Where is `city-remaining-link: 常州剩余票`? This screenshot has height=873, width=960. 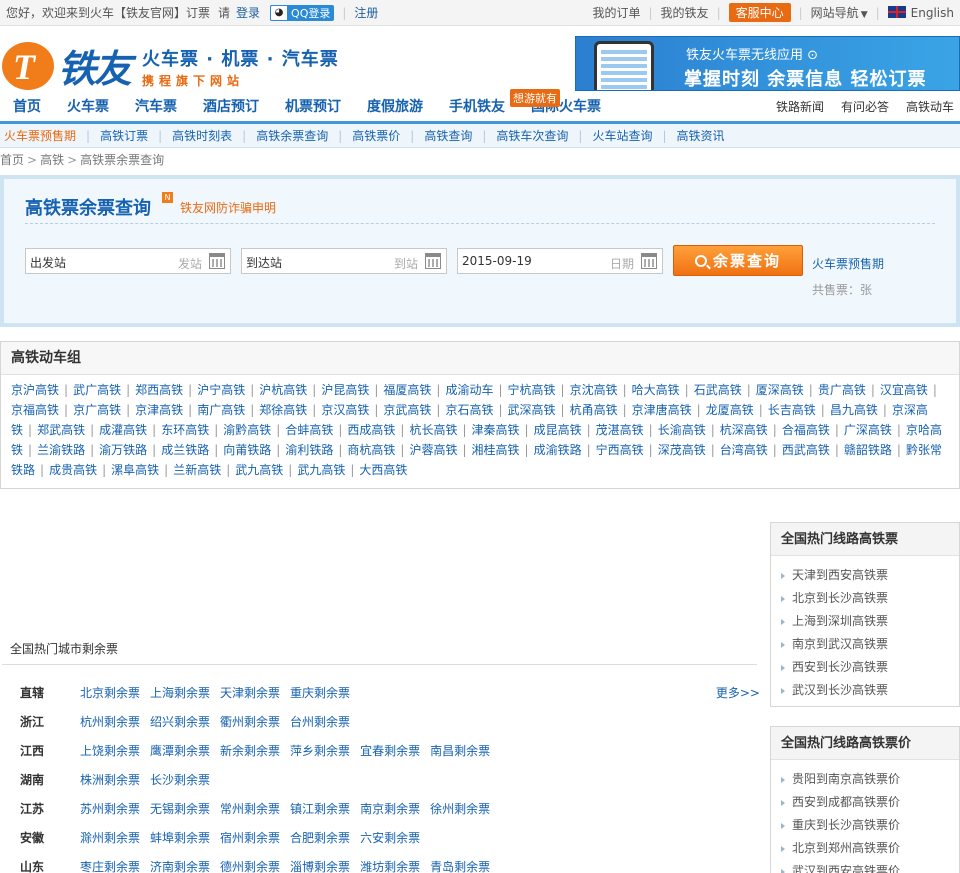 city-remaining-link: 常州剩余票 is located at coordinates (250, 808).